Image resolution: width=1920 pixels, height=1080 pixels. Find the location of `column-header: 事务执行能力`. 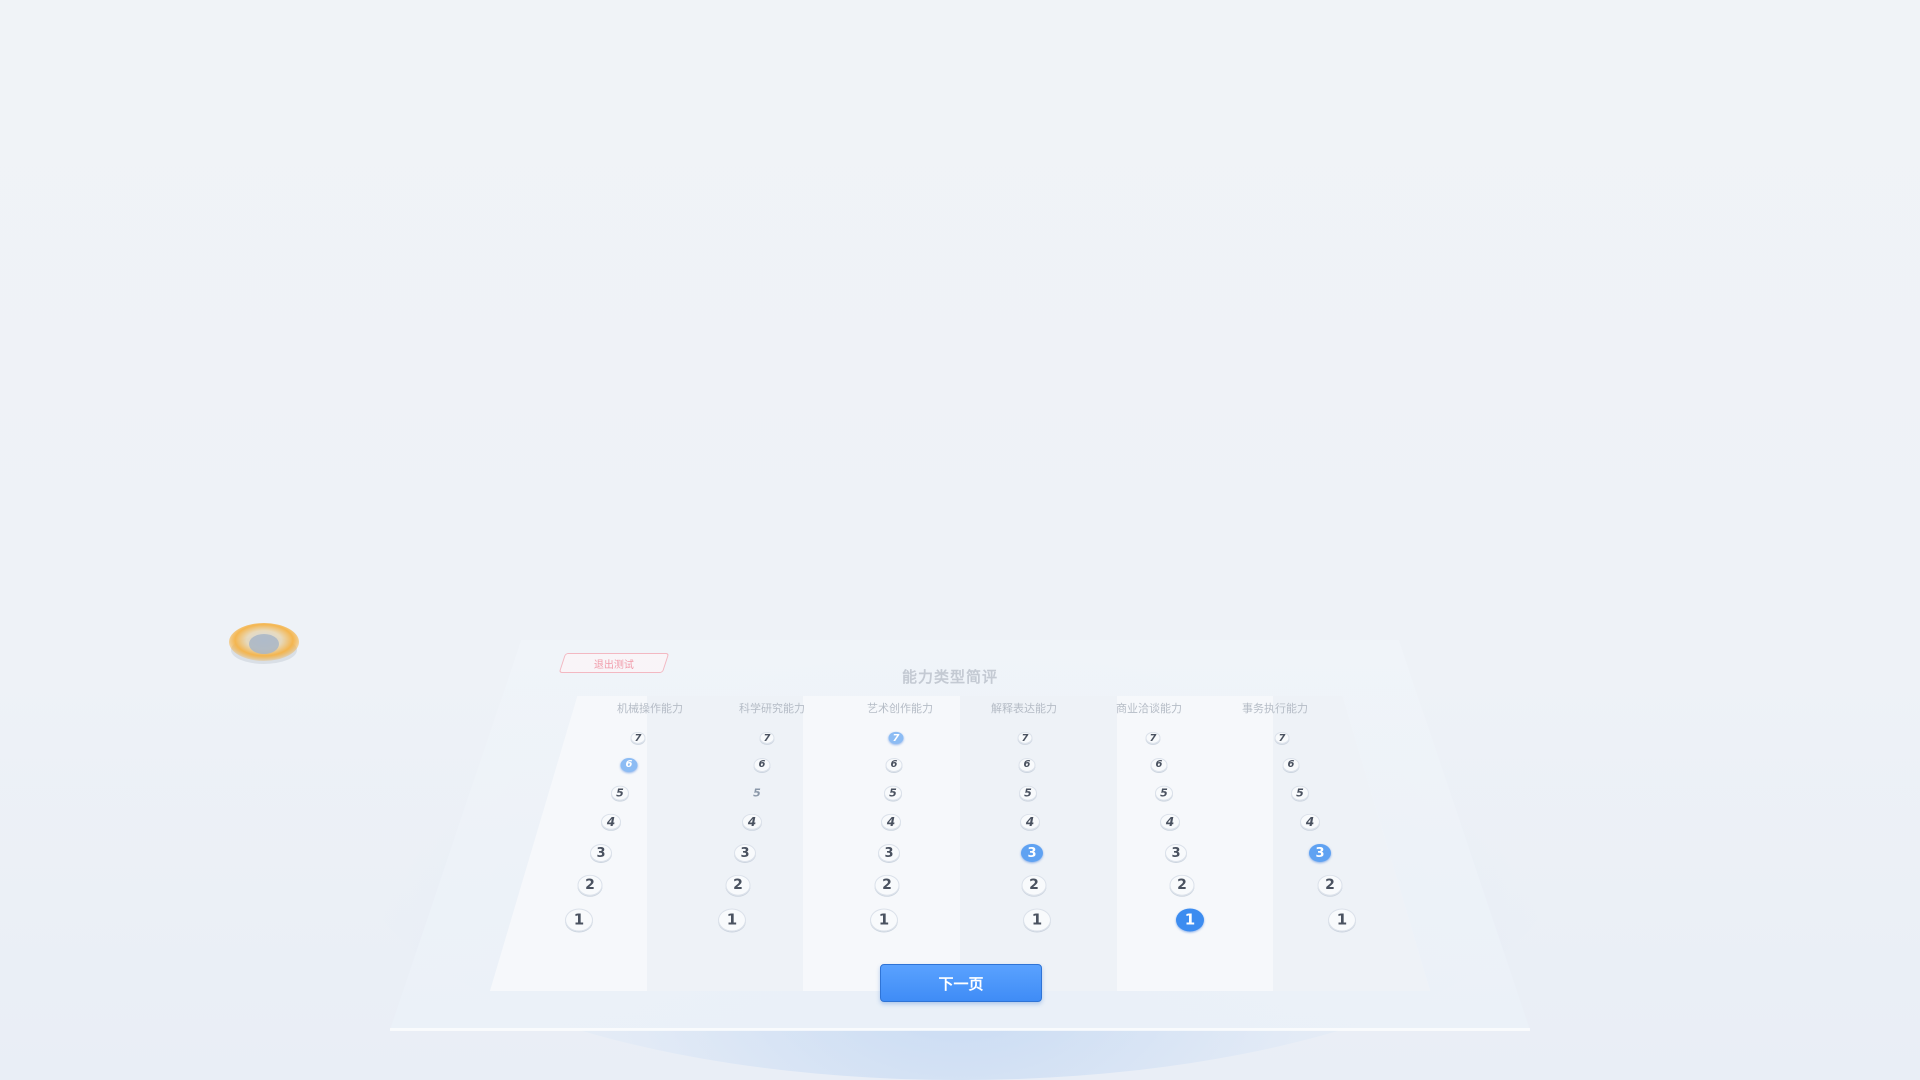

column-header: 事务执行能力 is located at coordinates (1275, 708).